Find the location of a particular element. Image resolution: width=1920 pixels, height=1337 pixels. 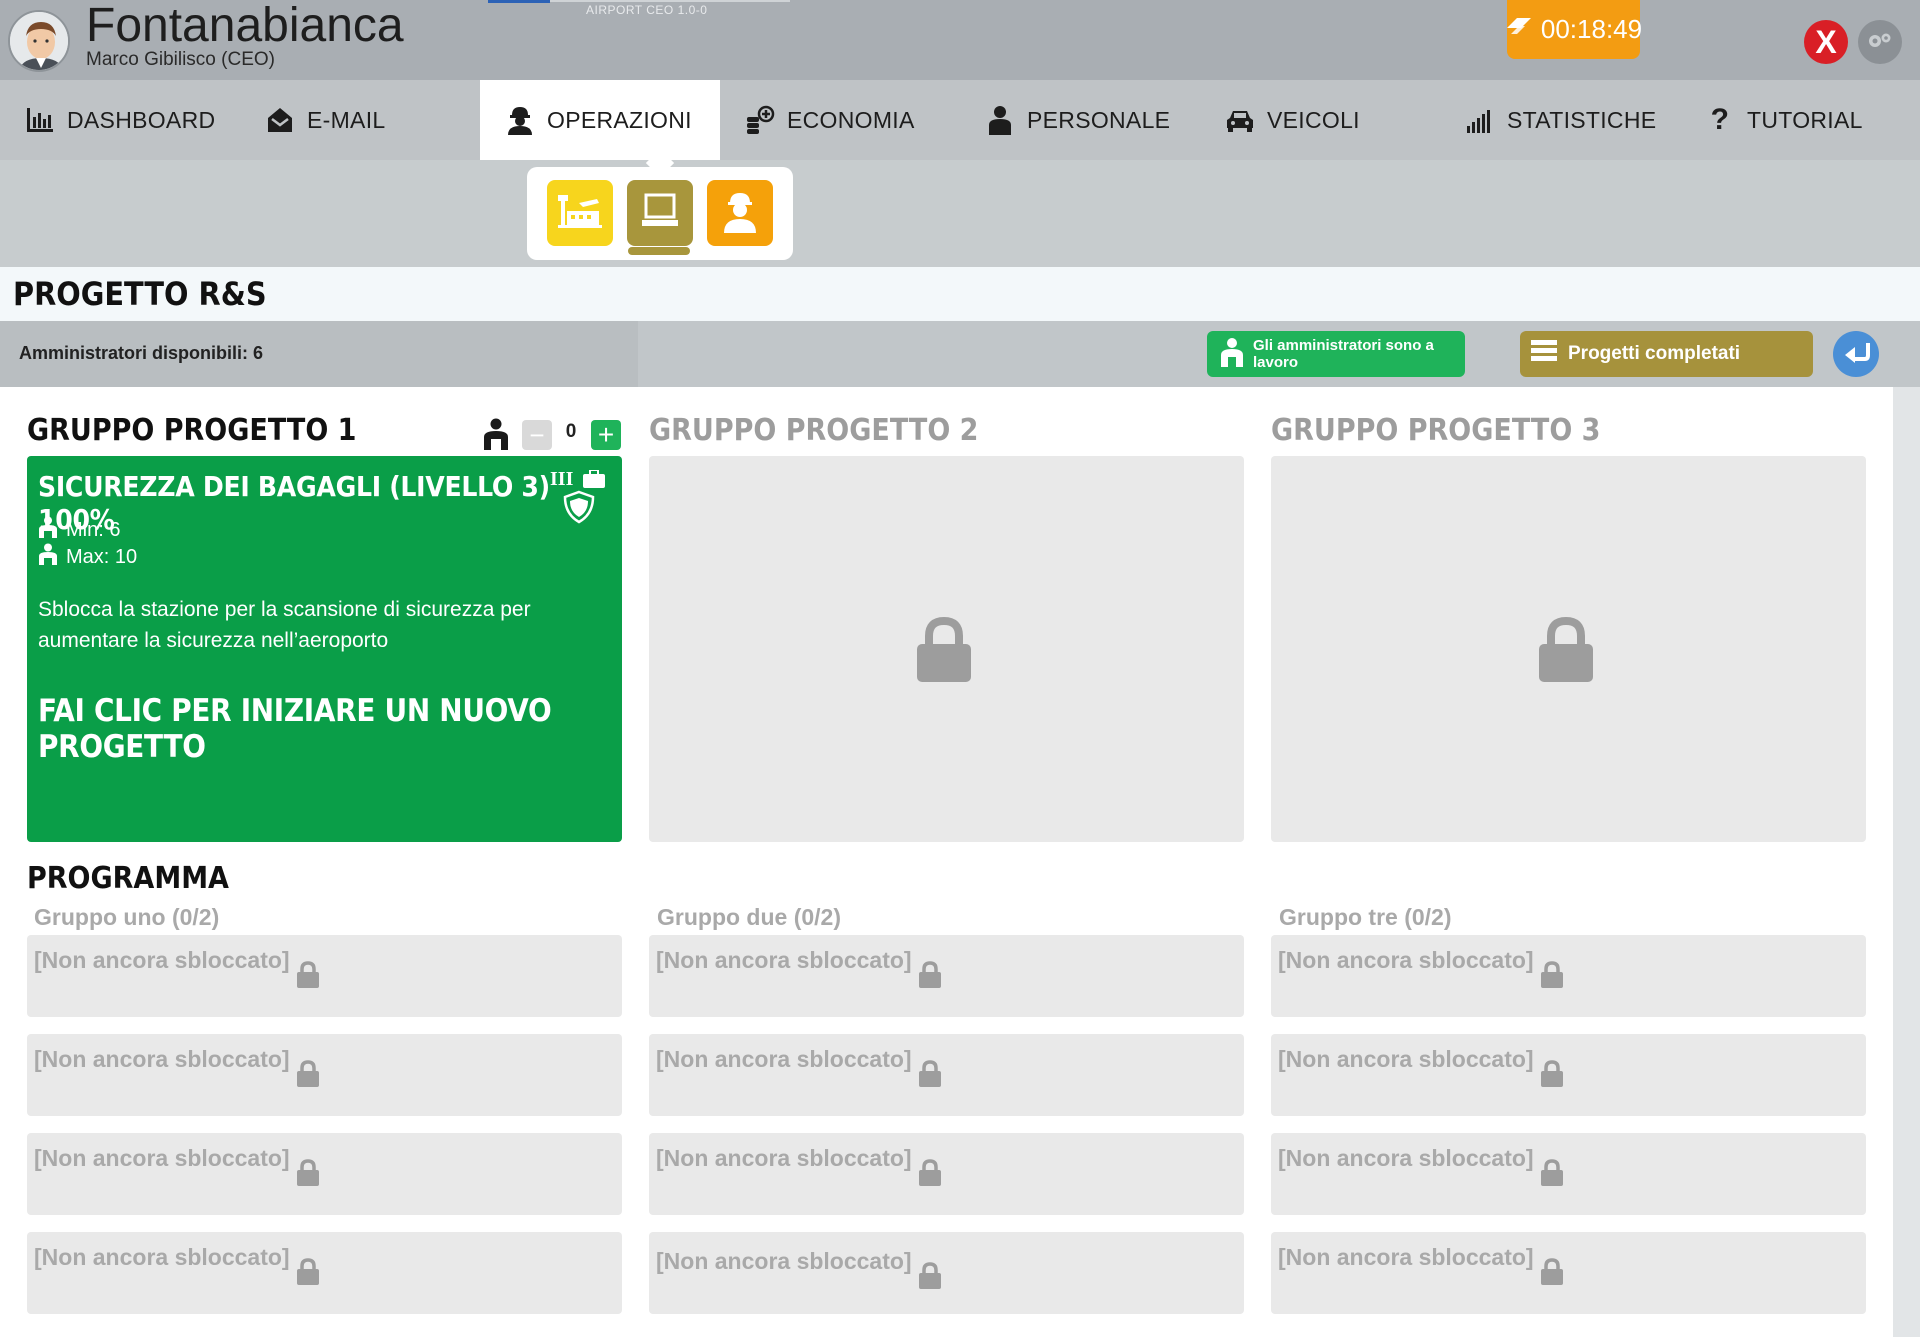

nav-statistics: STATISTICHE is located at coordinates (1565, 120).